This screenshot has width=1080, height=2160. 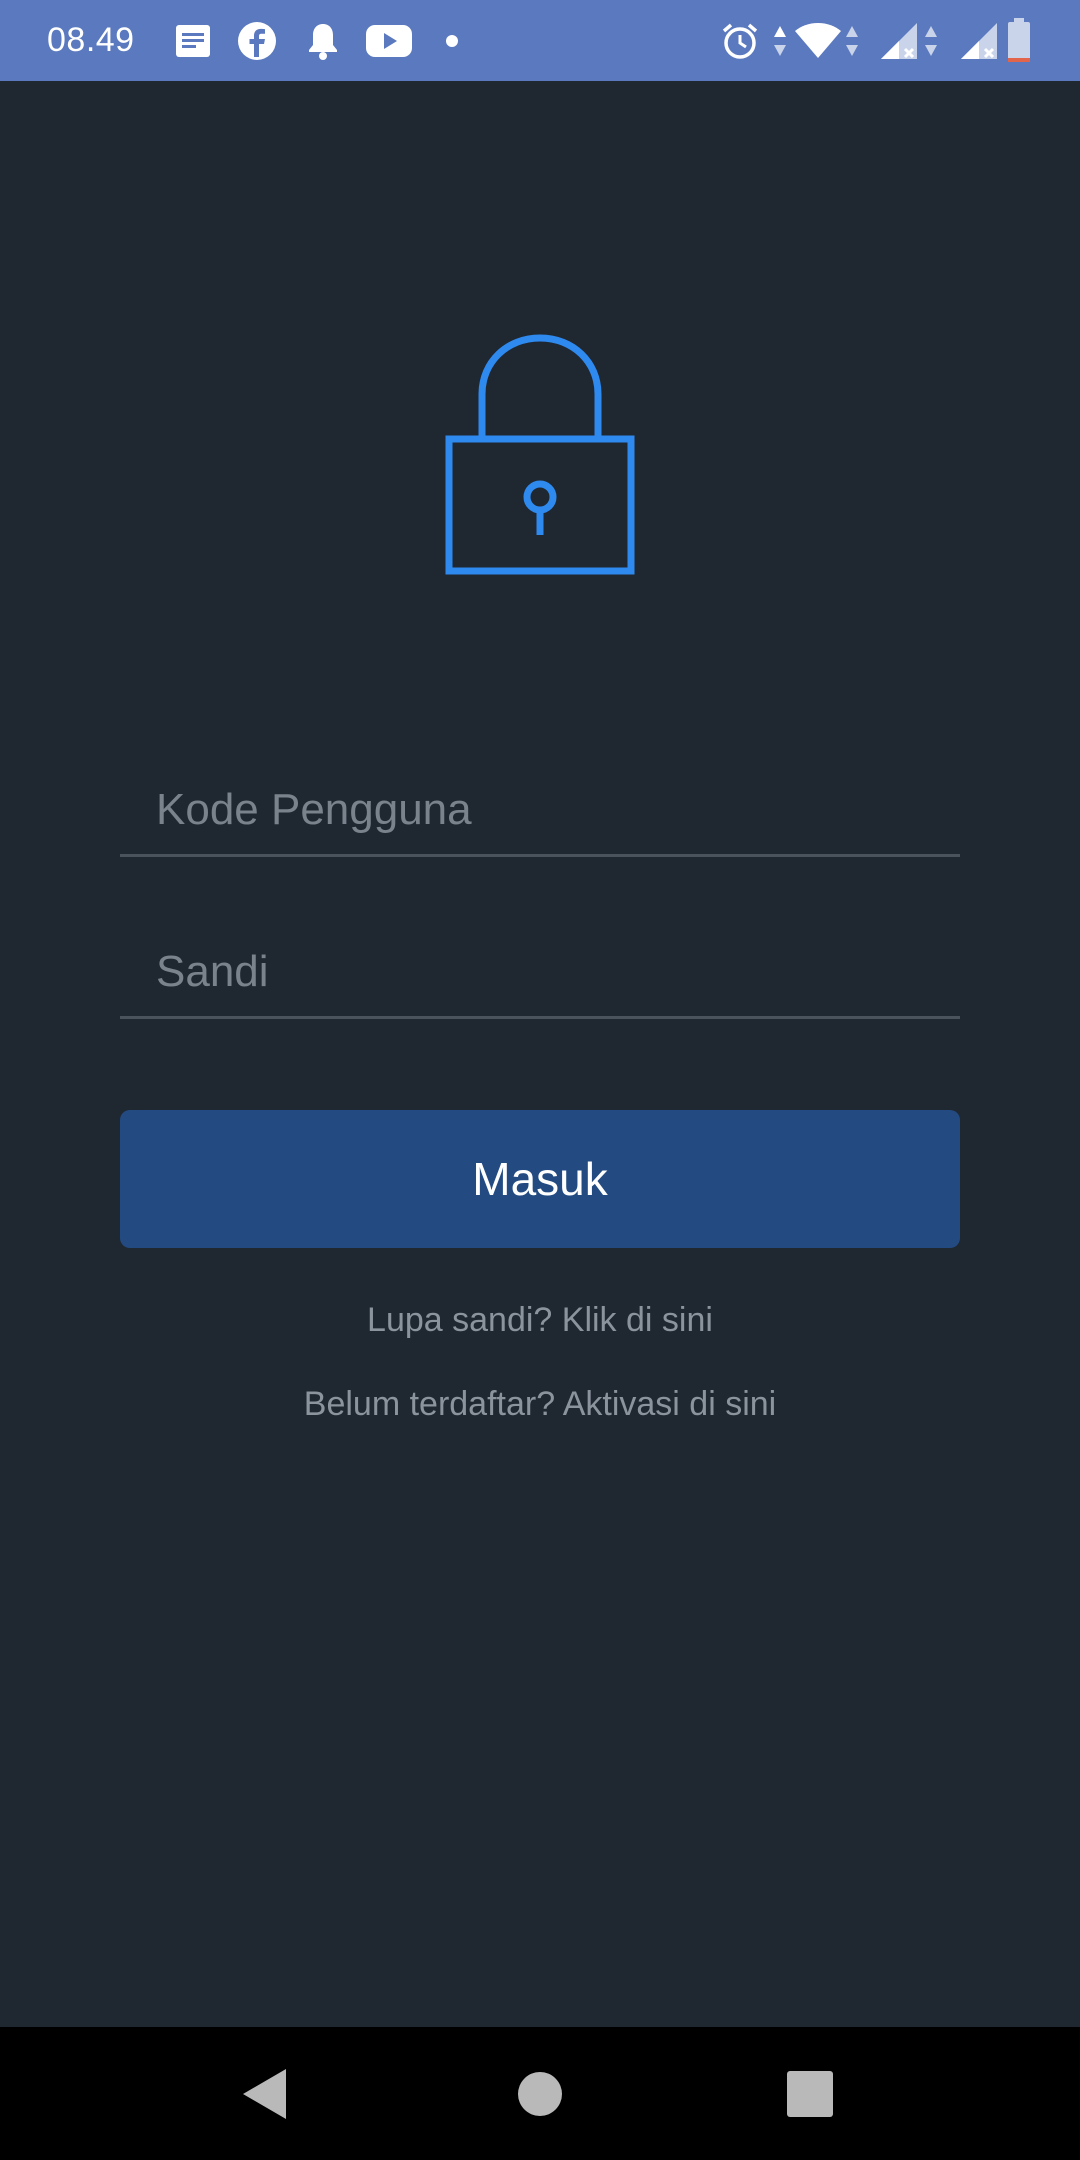 What do you see at coordinates (540, 1179) in the screenshot?
I see `login-button: Masuk` at bounding box center [540, 1179].